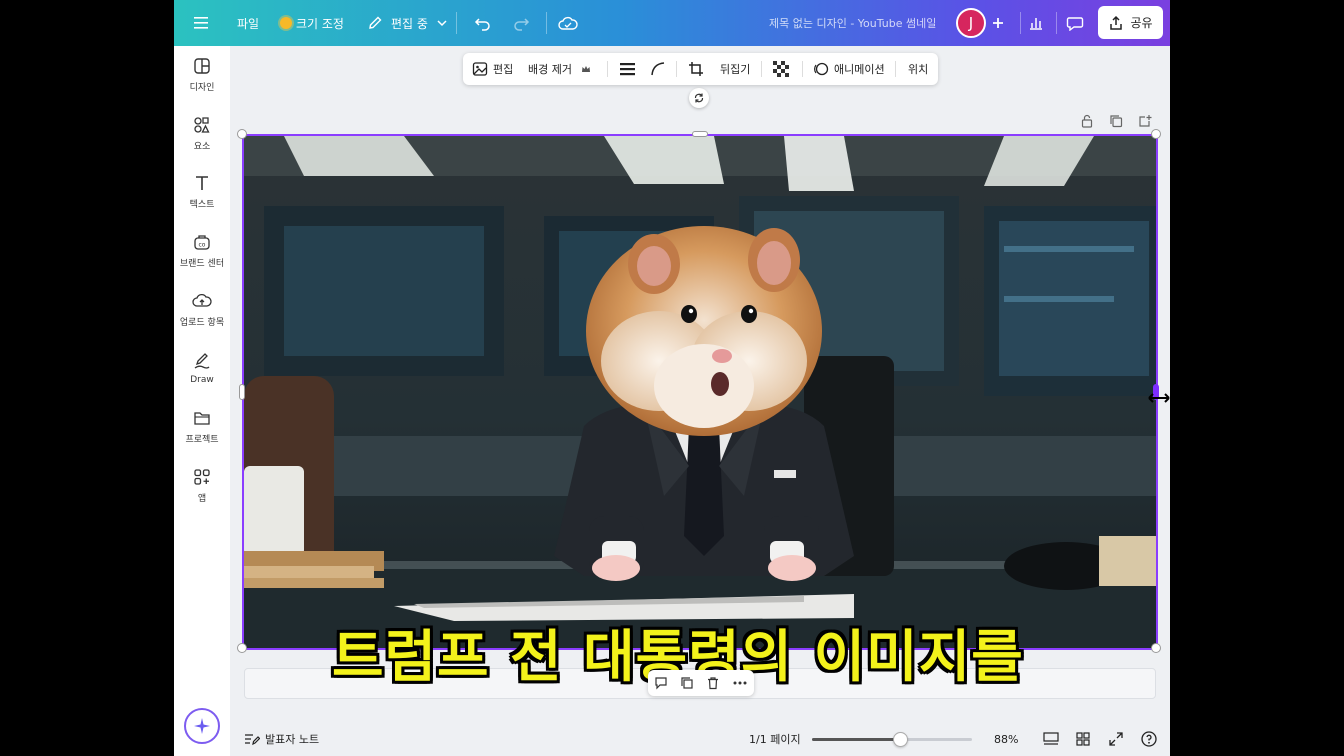 The width and height of the screenshot is (1344, 756). What do you see at coordinates (1130, 22) in the screenshot?
I see `share-button: 공유` at bounding box center [1130, 22].